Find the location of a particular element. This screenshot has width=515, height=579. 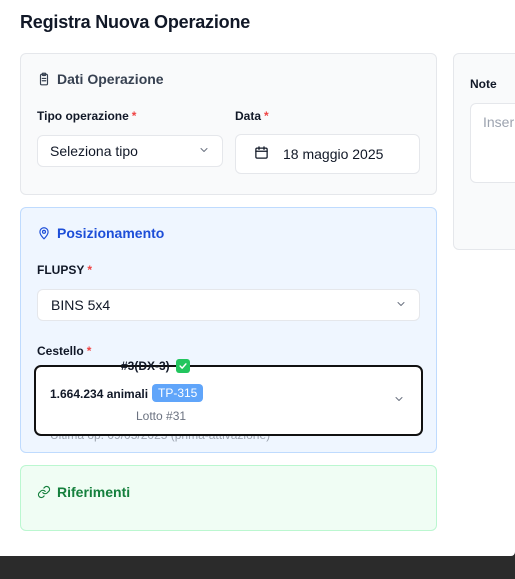

note-textarea: Inseri is located at coordinates (492, 143).